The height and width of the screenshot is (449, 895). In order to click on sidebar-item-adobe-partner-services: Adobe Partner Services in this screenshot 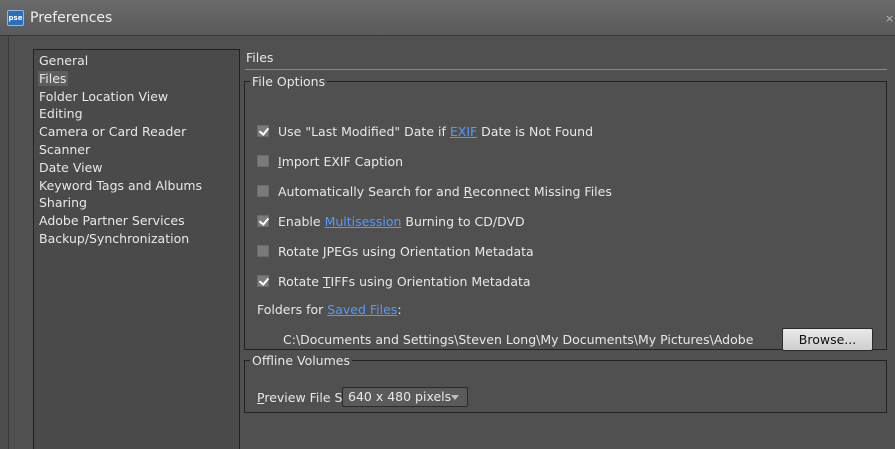, I will do `click(136, 221)`.